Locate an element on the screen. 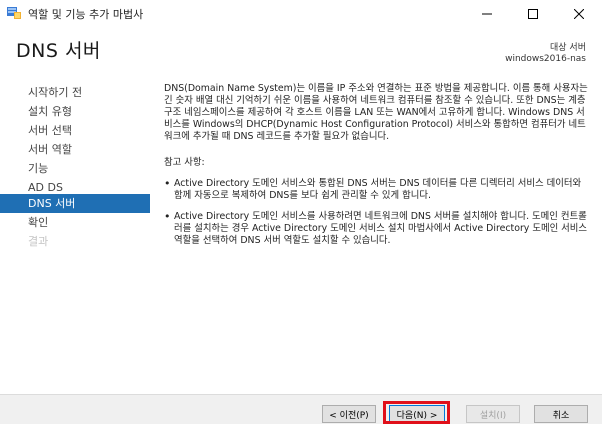 The width and height of the screenshot is (602, 424). minimize-icon is located at coordinates (487, 13).